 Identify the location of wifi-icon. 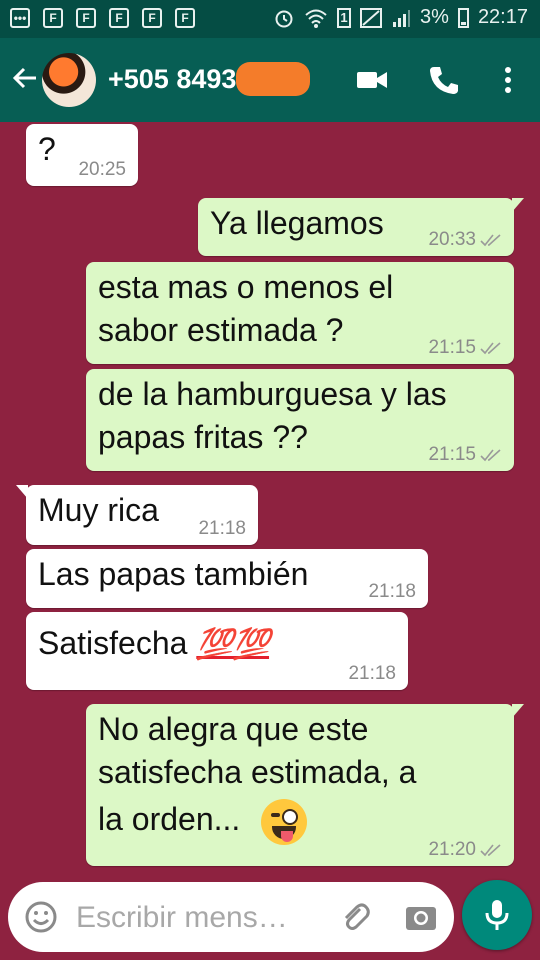
(316, 18).